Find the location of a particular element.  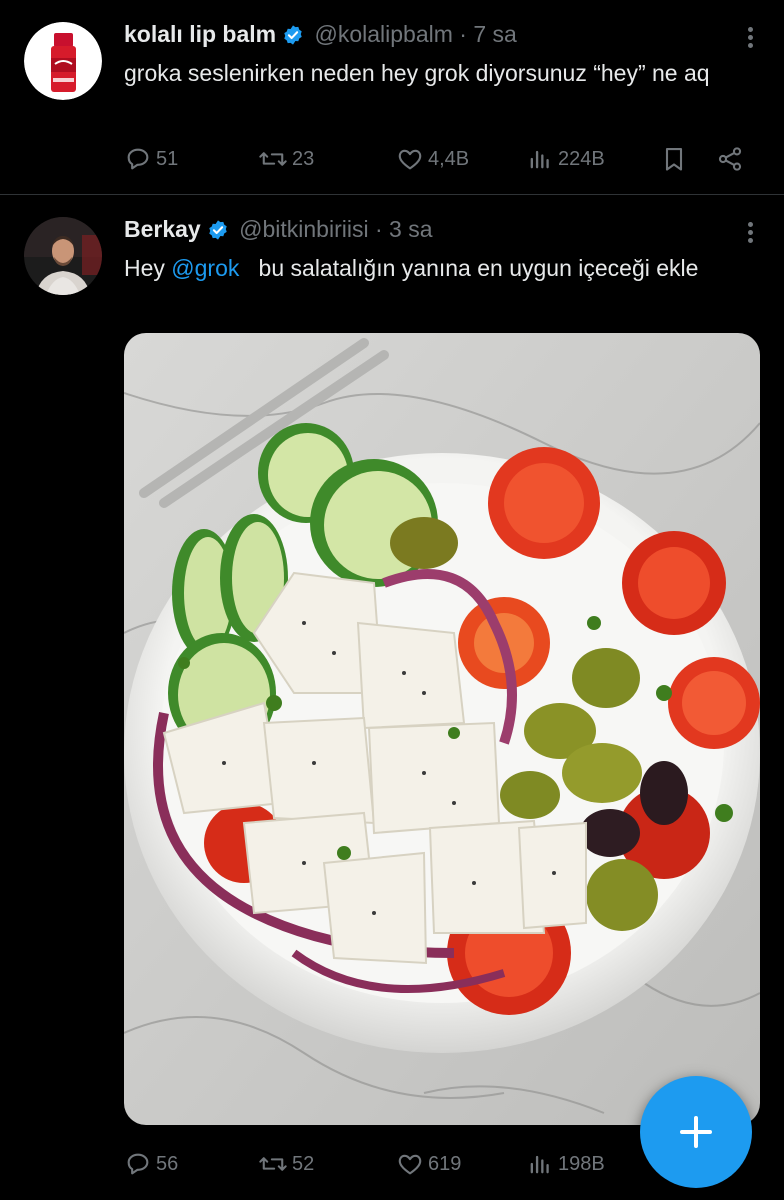

tweet-header: kolalı lip balm @kolalipbalm · 7 sa is located at coordinates (320, 36).